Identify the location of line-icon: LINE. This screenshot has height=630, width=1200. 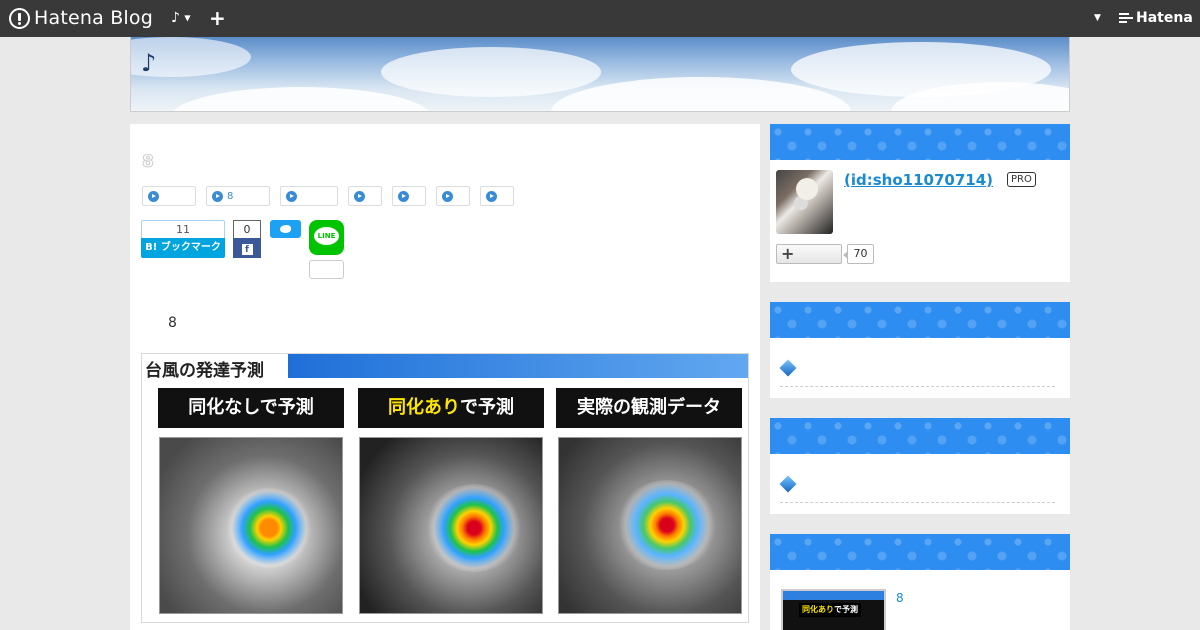
(326, 236).